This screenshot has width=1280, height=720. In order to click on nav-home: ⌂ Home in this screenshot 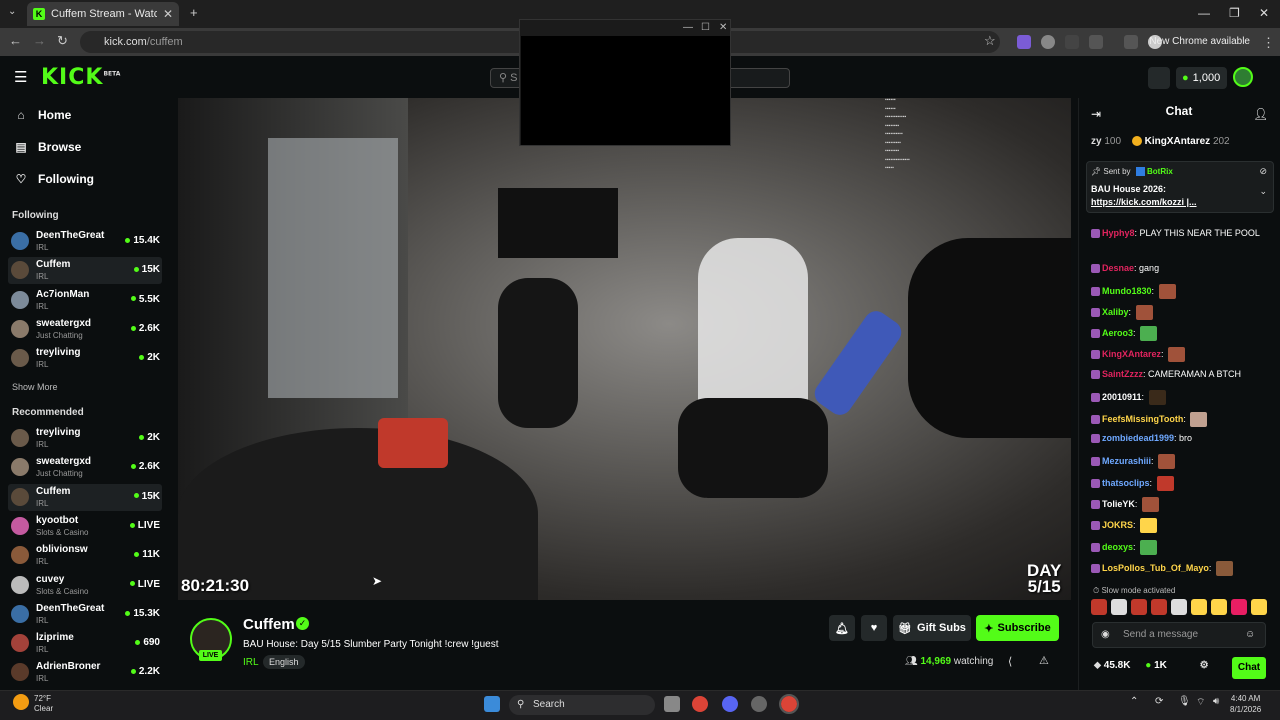, I will do `click(42, 115)`.